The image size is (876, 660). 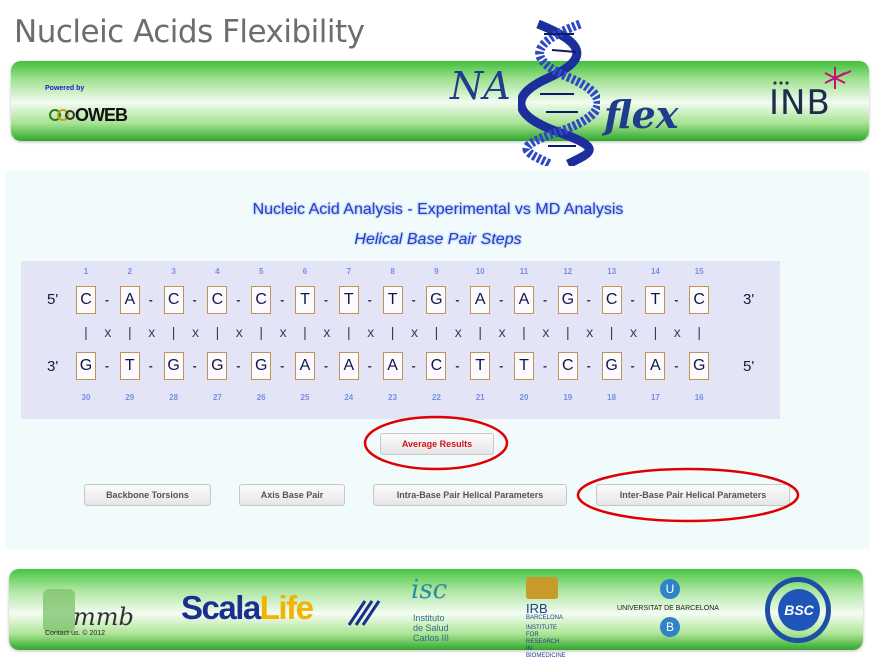 I want to click on top-position-number: 1, so click(x=86, y=271).